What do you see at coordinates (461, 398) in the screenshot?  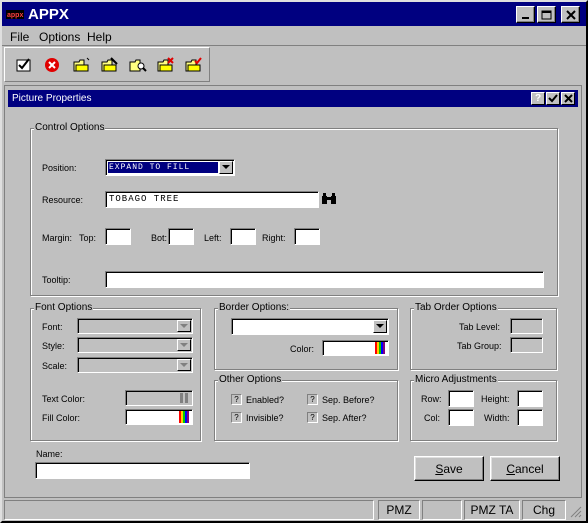 I see `row-input` at bounding box center [461, 398].